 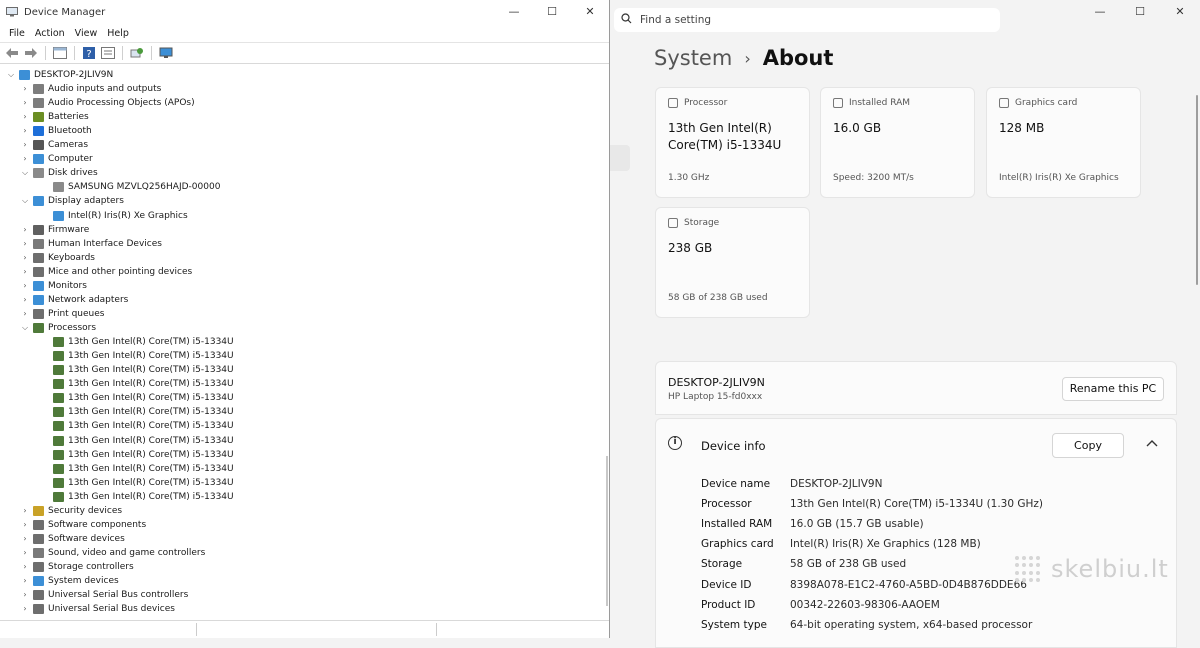 I want to click on ram-card: Installed RAM 16.0 GB Speed: 3200 MT/s, so click(x=897, y=142).